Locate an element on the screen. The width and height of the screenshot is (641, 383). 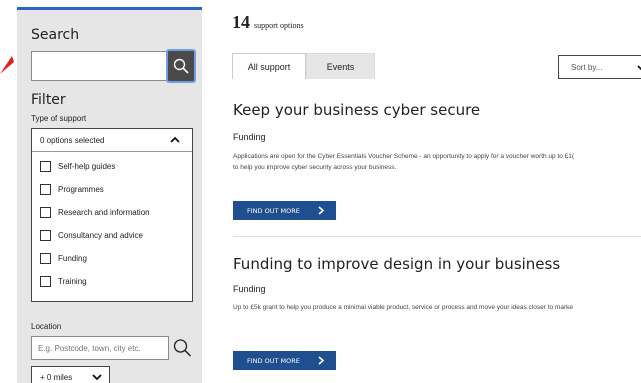
result-divider is located at coordinates (437, 236).